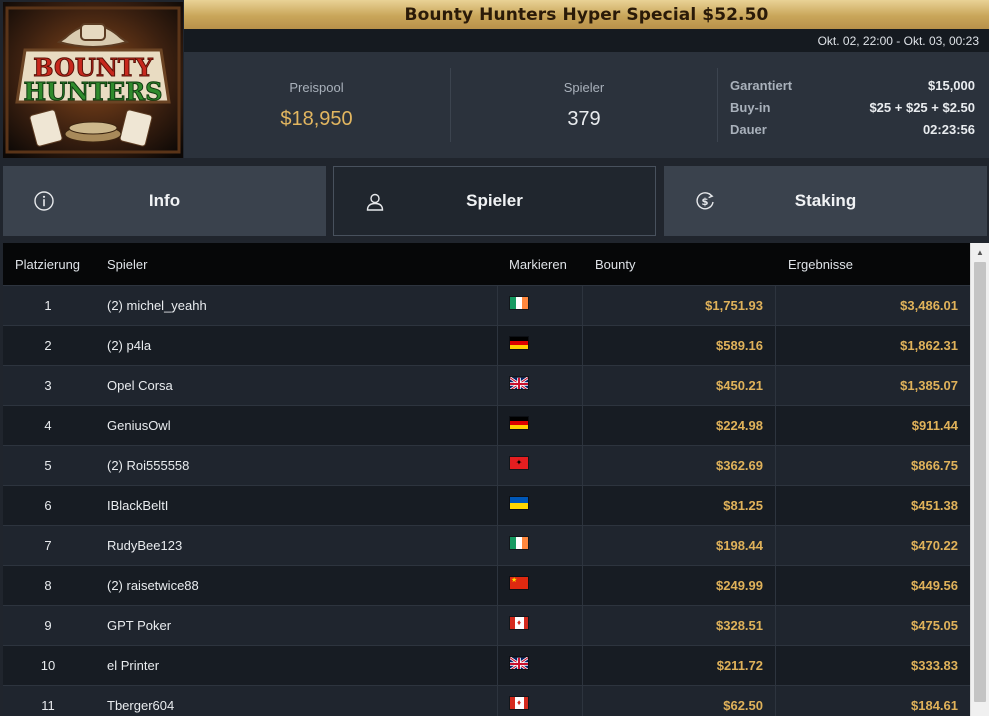 The height and width of the screenshot is (716, 989). What do you see at coordinates (302, 465) in the screenshot?
I see `player-name-cell: (2) Roi555558` at bounding box center [302, 465].